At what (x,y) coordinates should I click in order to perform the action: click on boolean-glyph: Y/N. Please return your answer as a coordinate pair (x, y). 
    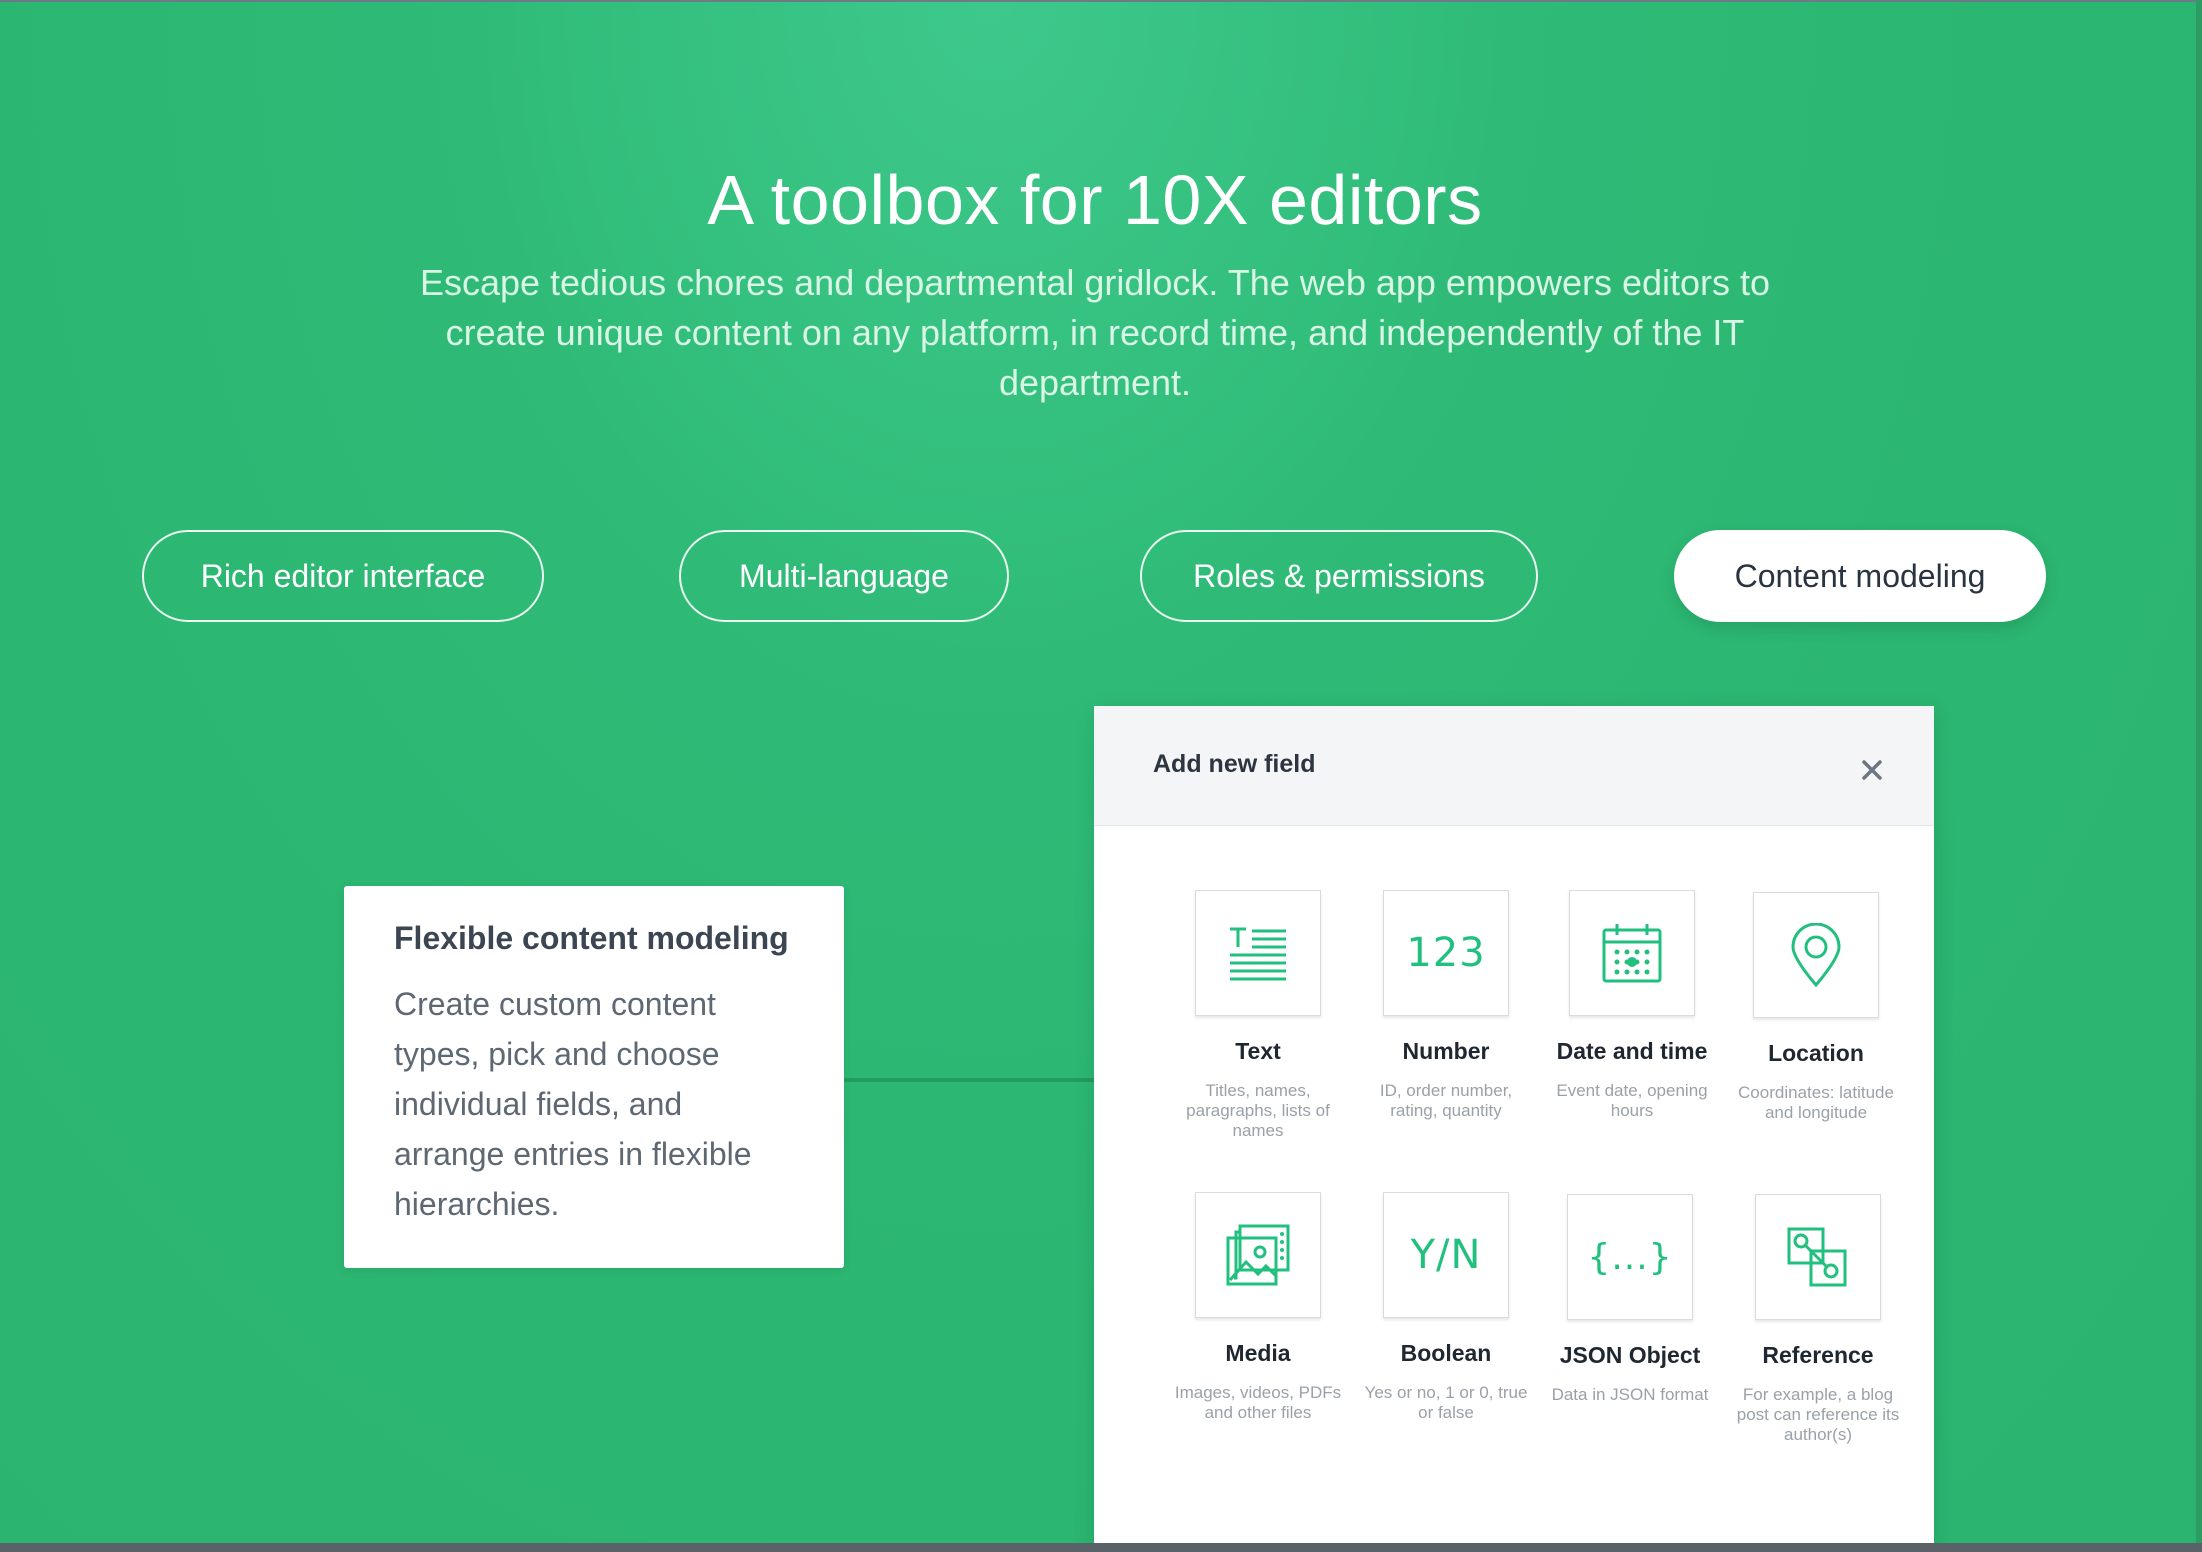
    Looking at the image, I should click on (1446, 1255).